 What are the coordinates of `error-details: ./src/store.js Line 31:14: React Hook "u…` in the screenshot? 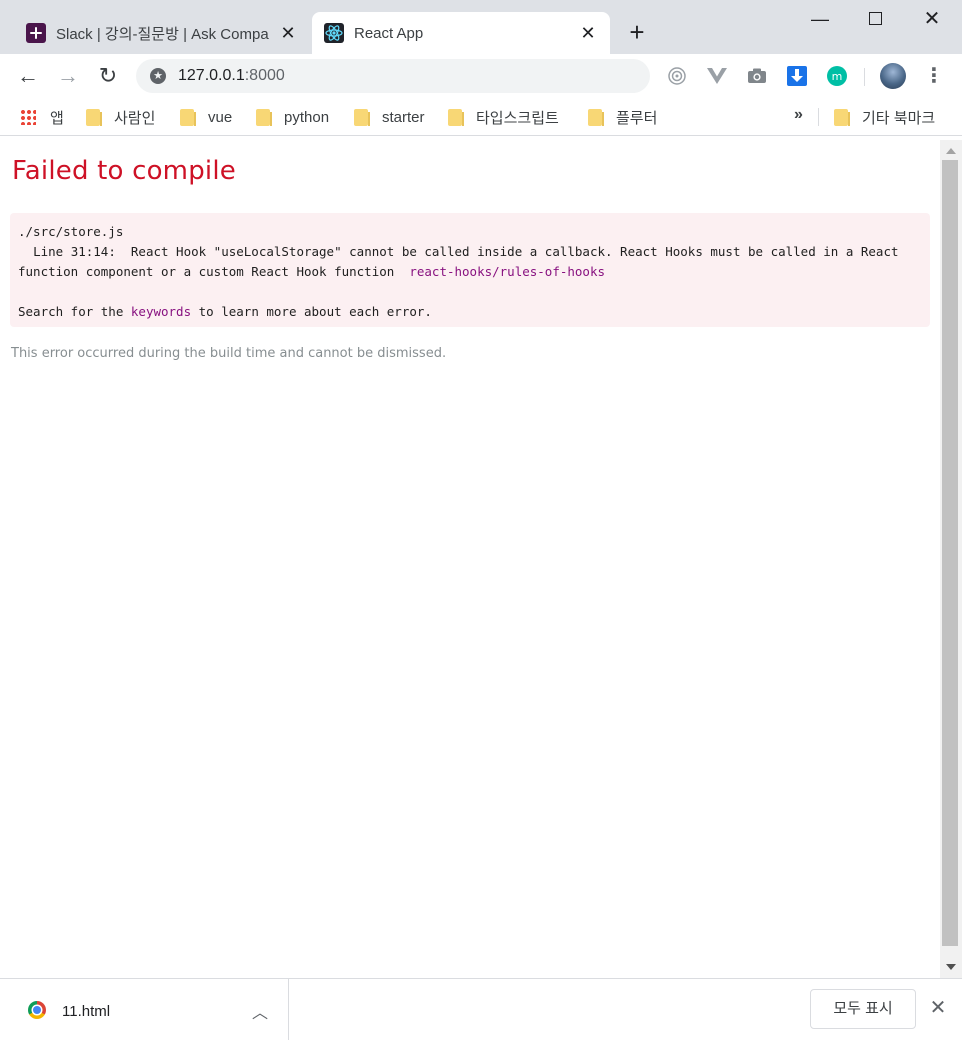 It's located at (470, 270).